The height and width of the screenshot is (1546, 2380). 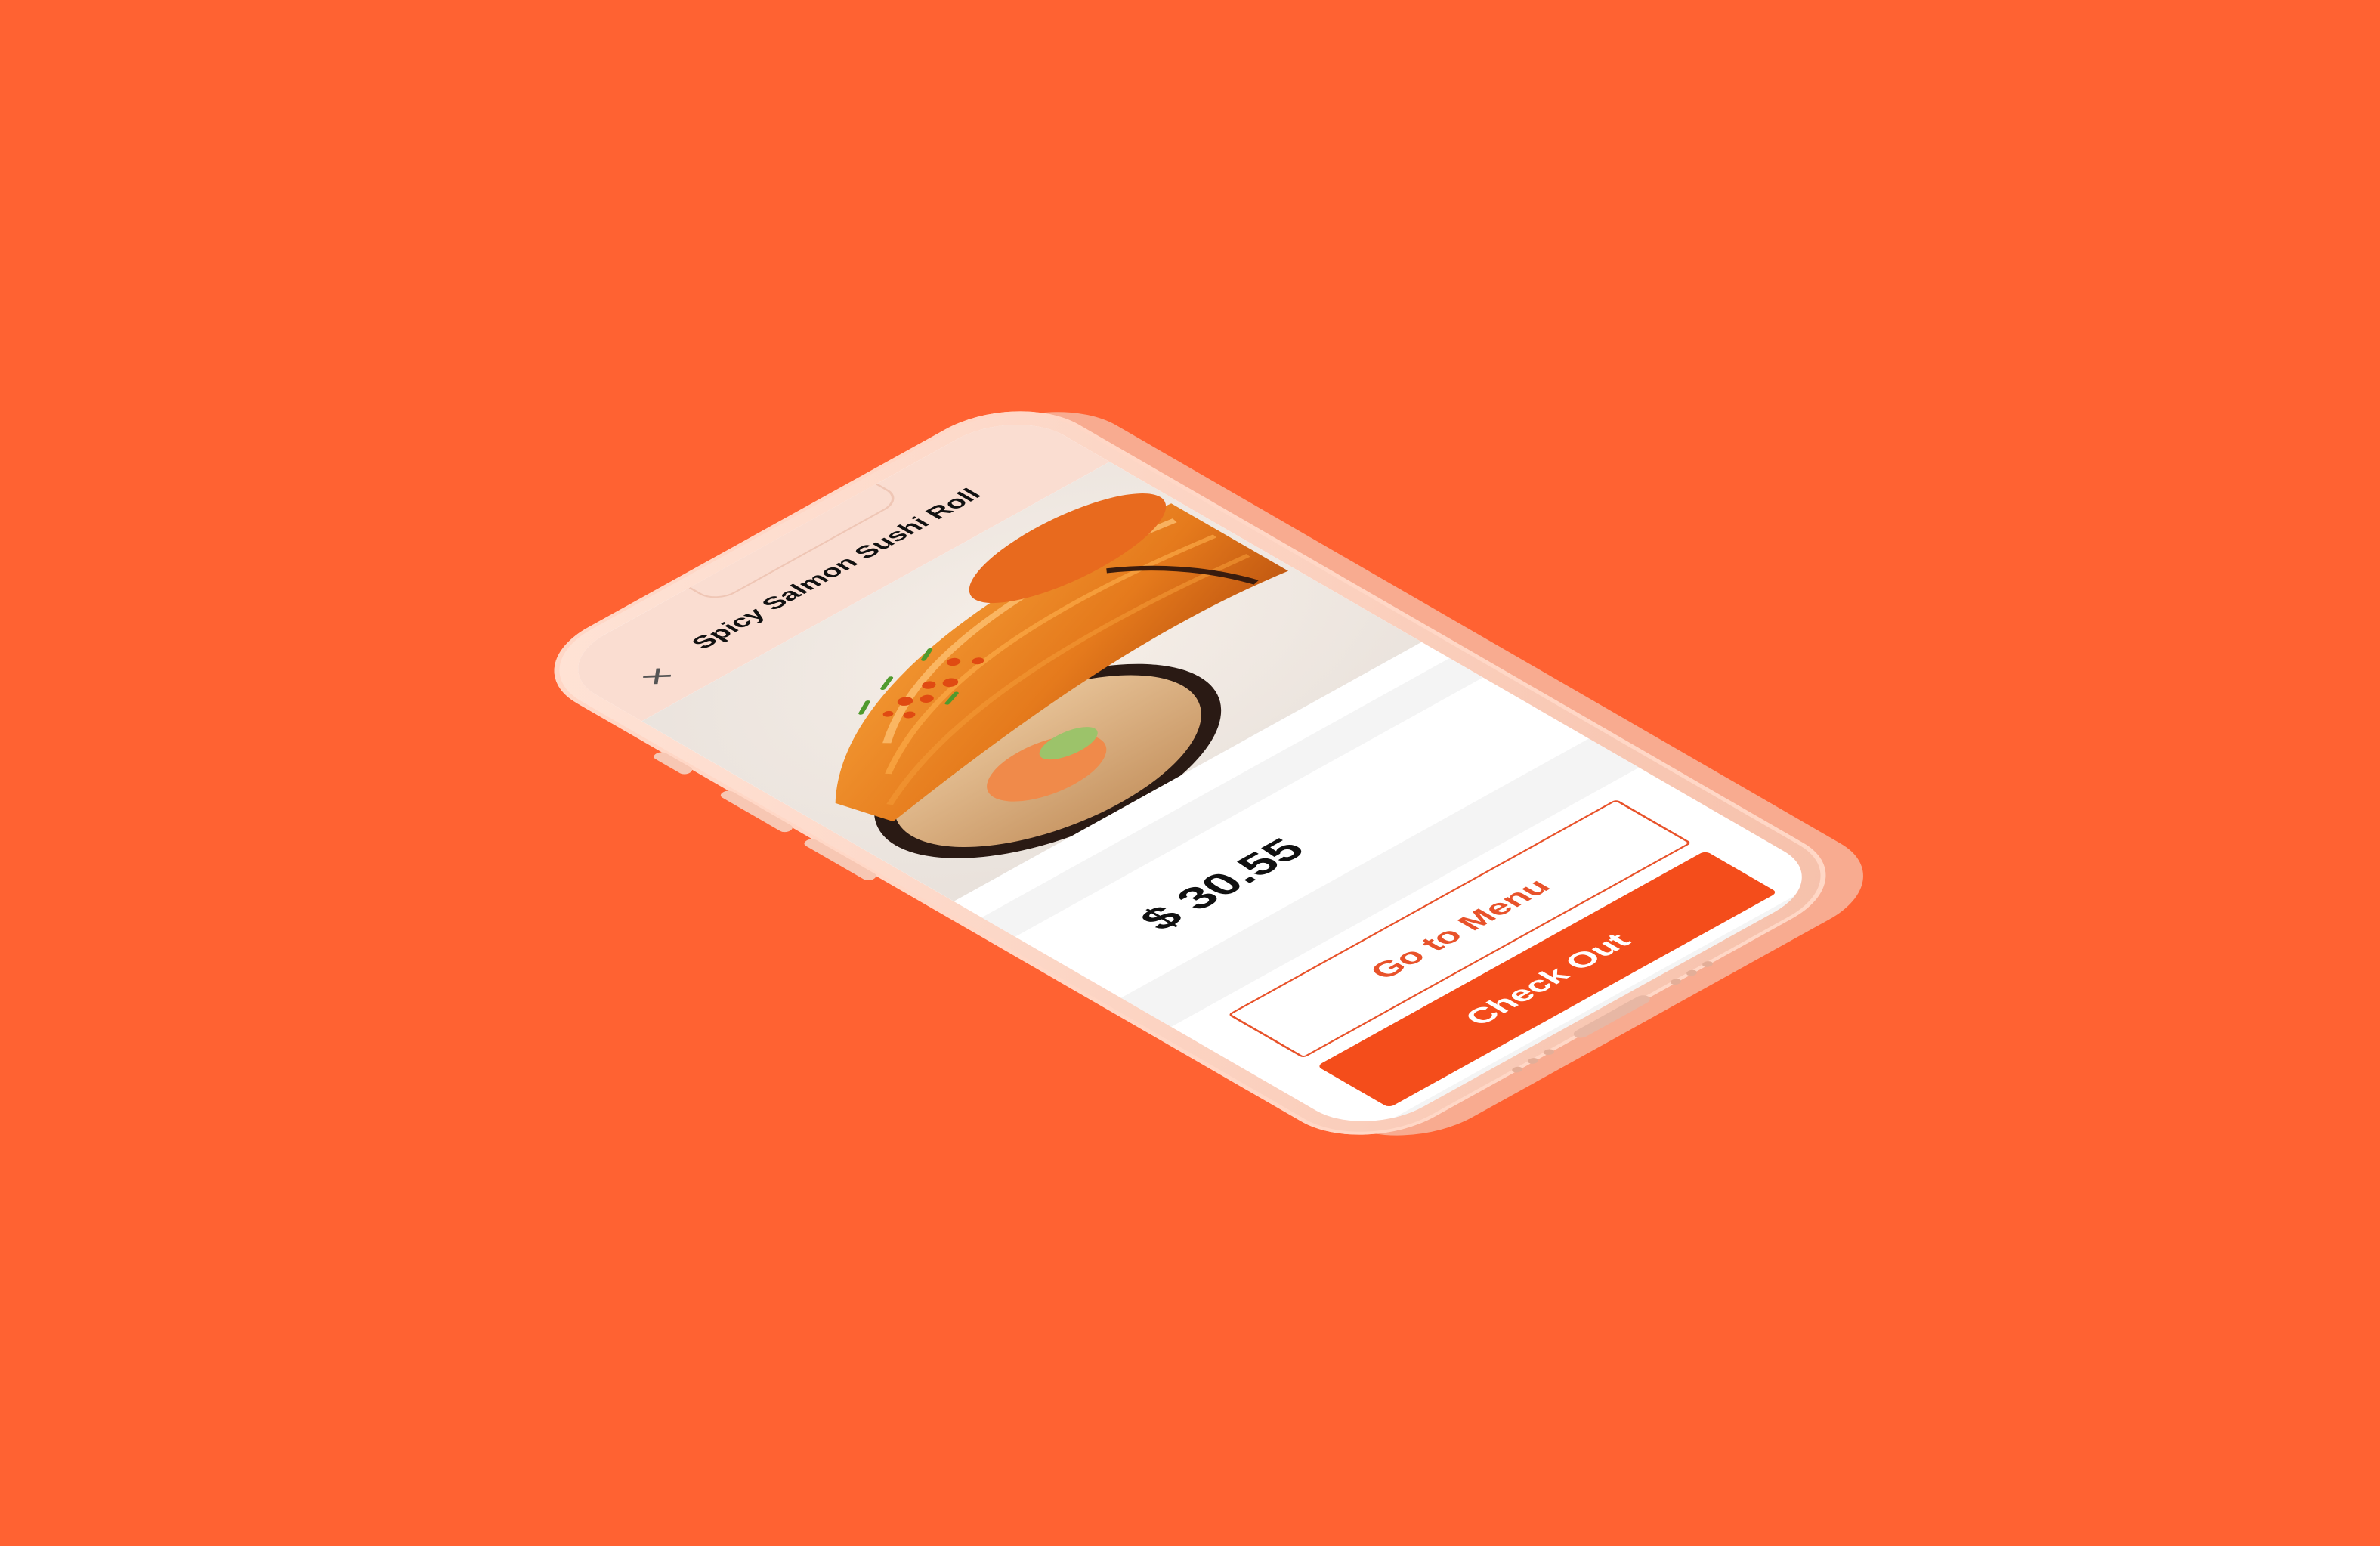 I want to click on sushi-roll-photo, so click(x=1031, y=681).